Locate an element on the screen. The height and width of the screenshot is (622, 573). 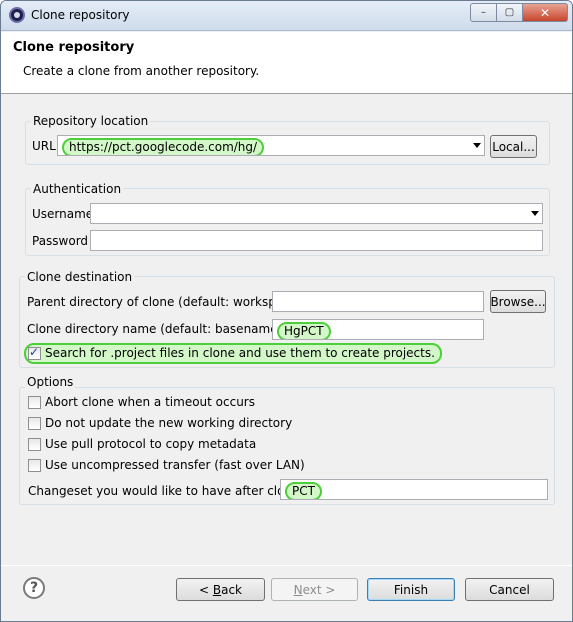
pull-protocol-option: Use pull protocol to copy metadata is located at coordinates (142, 444).